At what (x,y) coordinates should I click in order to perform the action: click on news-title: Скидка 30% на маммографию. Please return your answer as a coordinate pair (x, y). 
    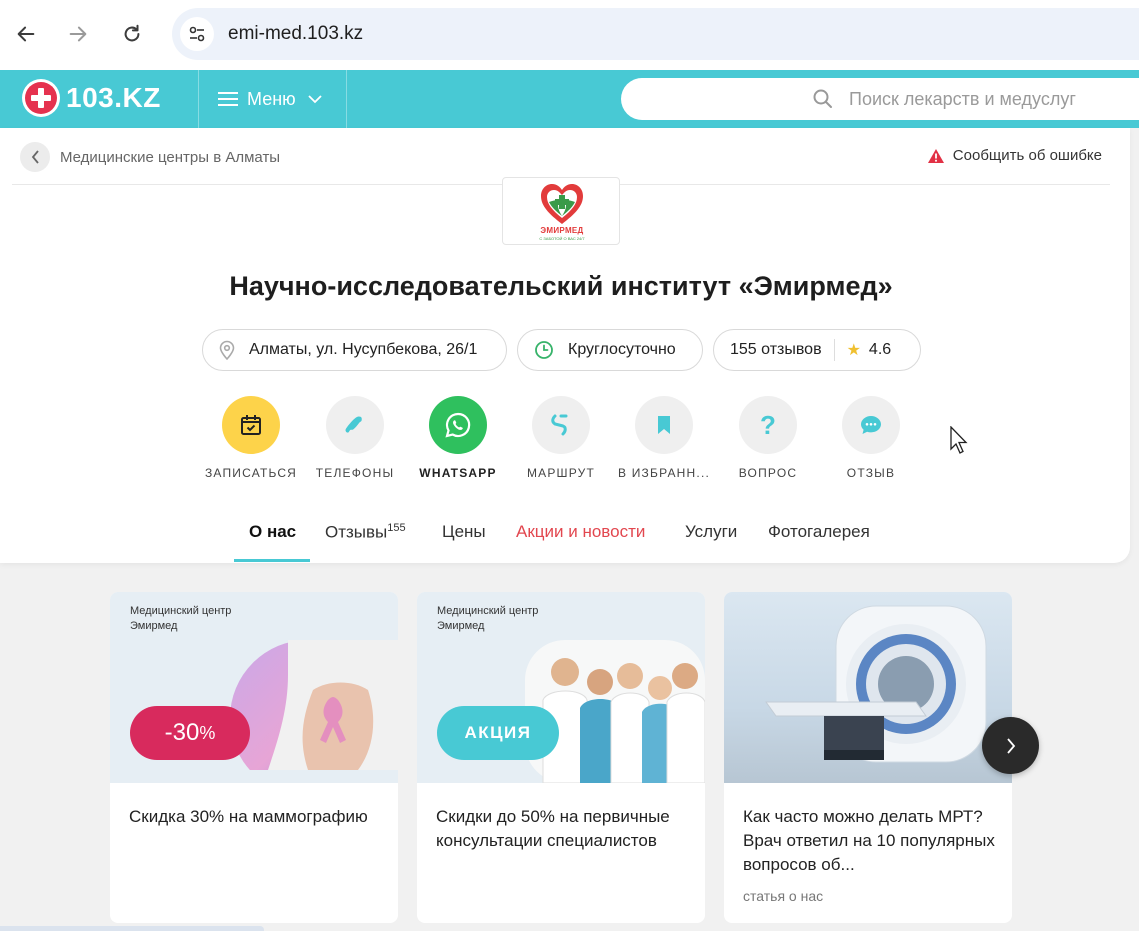
    Looking at the image, I should click on (257, 817).